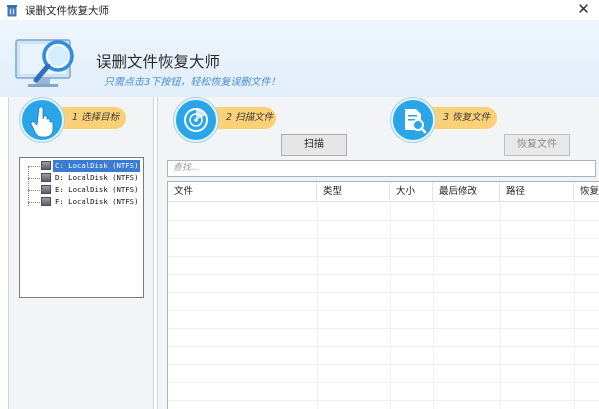  What do you see at coordinates (97, 166) in the screenshot?
I see `drive-label: C: LocalDisk (NTFS)` at bounding box center [97, 166].